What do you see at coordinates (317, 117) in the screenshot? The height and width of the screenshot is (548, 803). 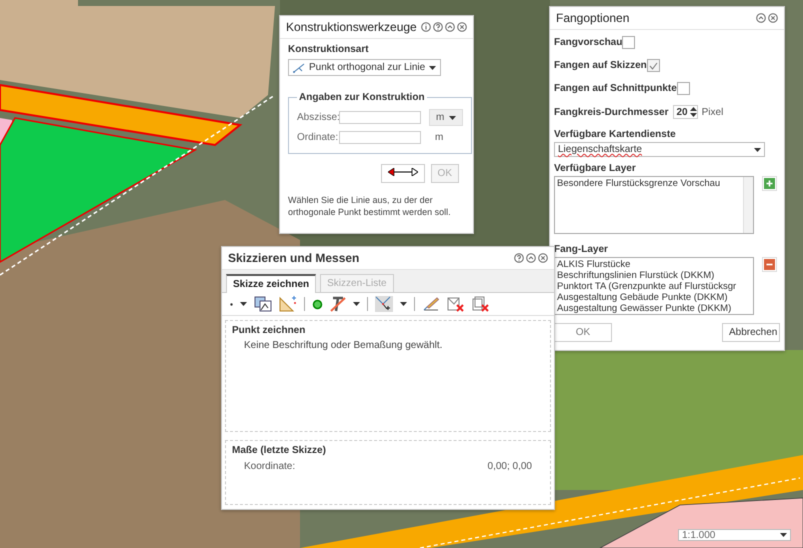 I see `field-label: Abszisse:` at bounding box center [317, 117].